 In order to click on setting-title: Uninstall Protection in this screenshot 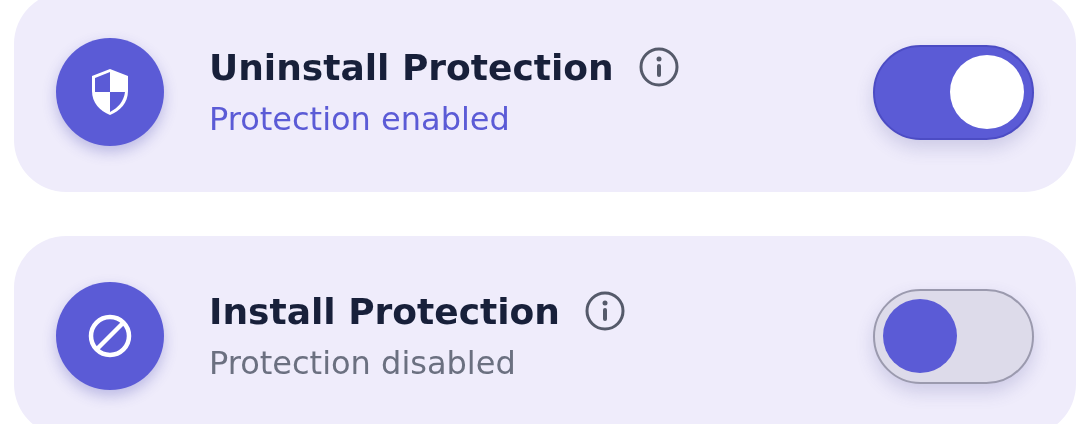, I will do `click(411, 67)`.